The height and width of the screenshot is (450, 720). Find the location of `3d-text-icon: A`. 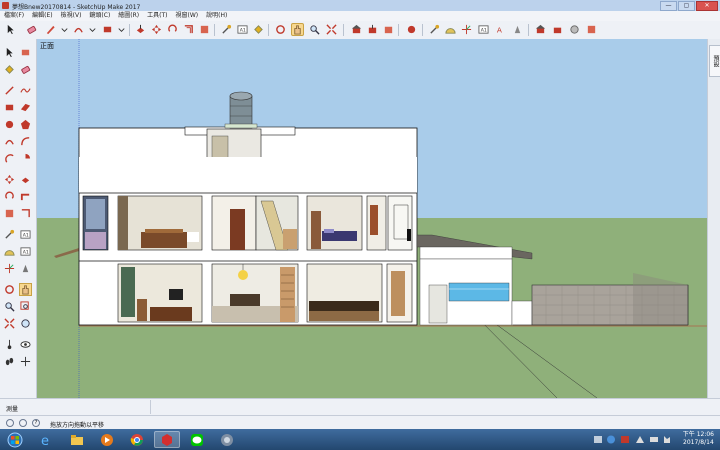

3d-text-icon: A is located at coordinates (500, 29).